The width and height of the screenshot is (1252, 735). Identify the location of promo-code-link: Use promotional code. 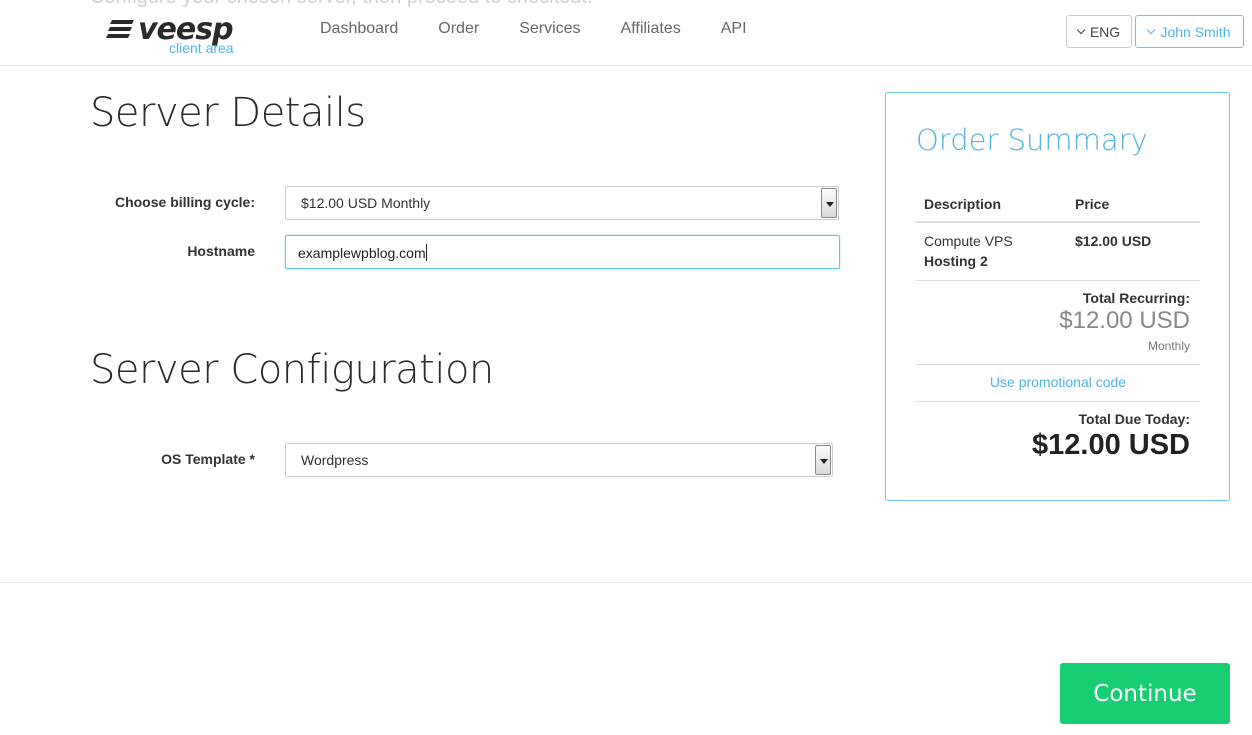
(1058, 382).